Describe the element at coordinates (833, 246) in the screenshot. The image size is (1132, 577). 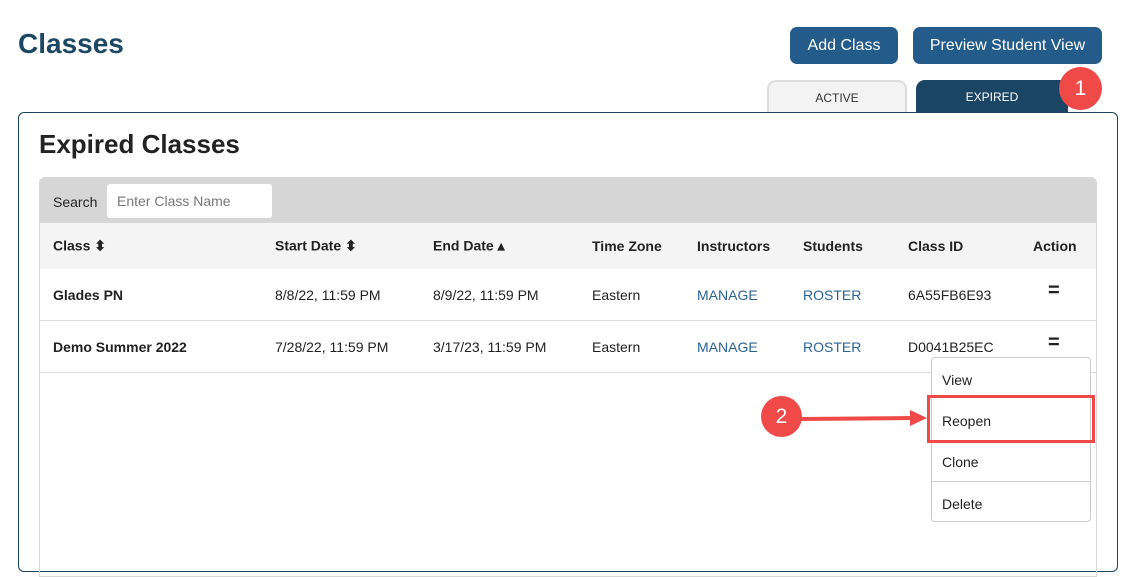
I see `column-students: Students` at that location.